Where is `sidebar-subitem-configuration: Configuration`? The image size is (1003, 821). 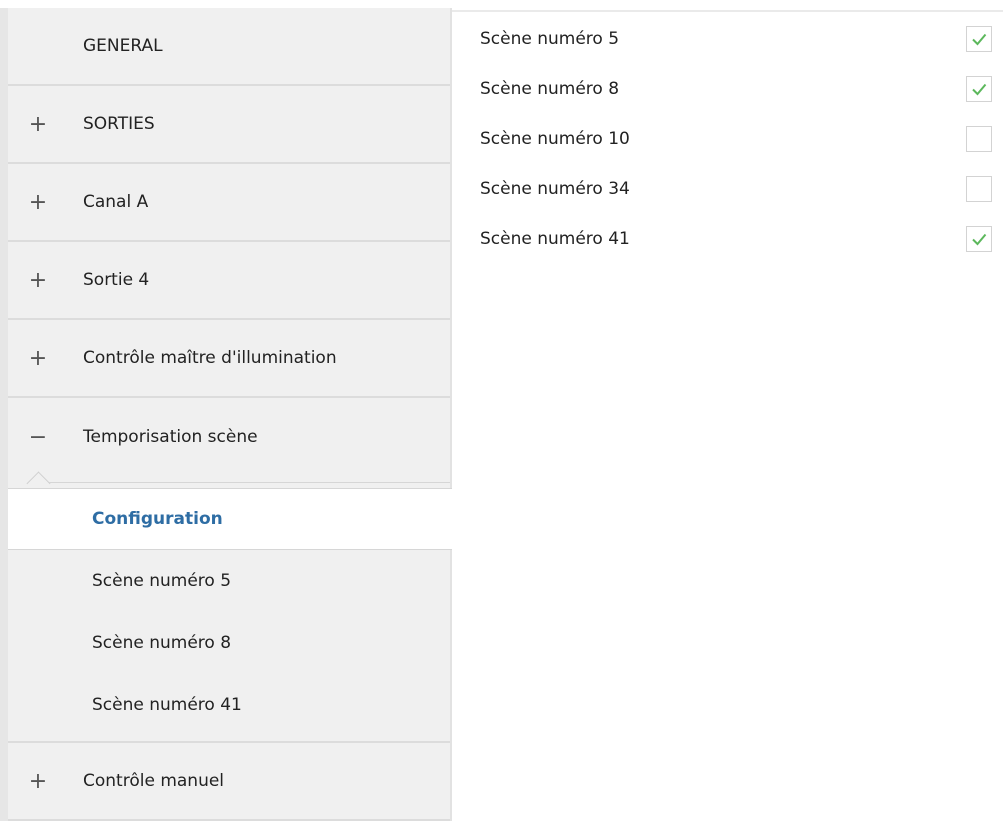
sidebar-subitem-configuration: Configuration is located at coordinates (230, 519).